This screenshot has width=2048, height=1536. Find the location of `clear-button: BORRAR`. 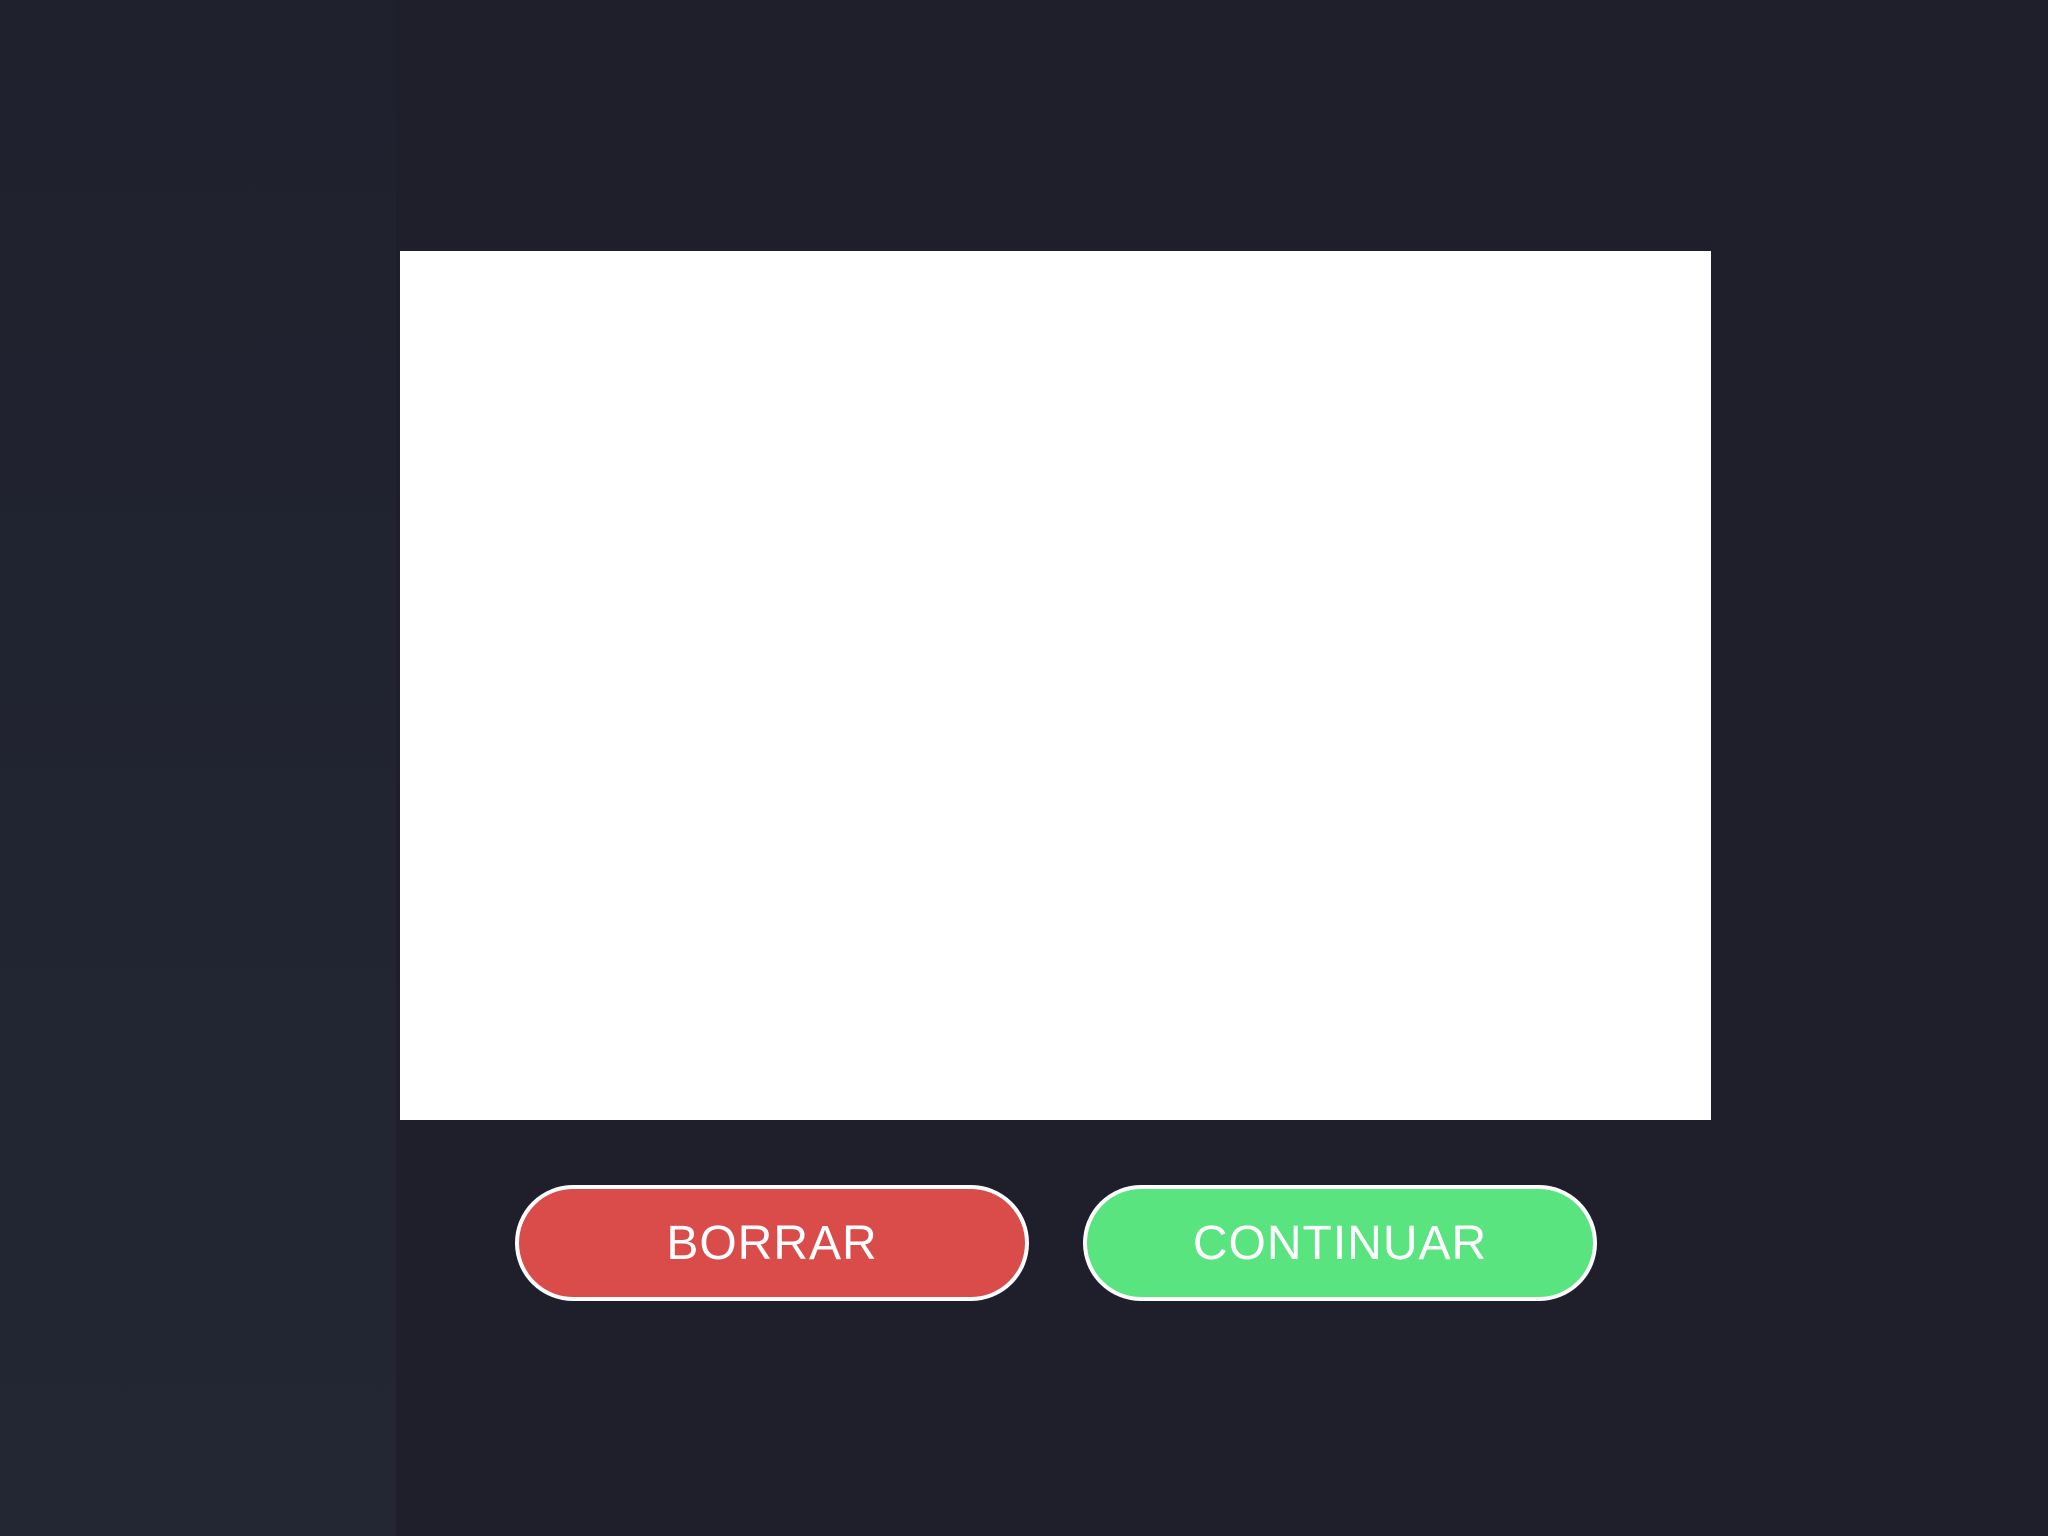

clear-button: BORRAR is located at coordinates (772, 1243).